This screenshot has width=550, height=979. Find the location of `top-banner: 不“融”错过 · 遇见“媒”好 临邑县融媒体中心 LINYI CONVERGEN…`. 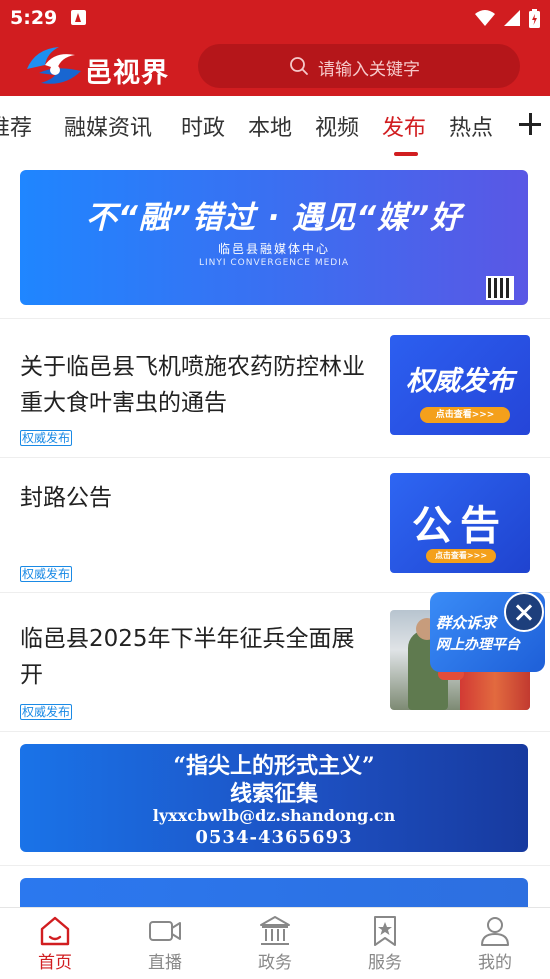

top-banner: 不“融”错过 · 遇见“媒”好 临邑县融媒体中心 LINYI CONVERGEN… is located at coordinates (274, 237).